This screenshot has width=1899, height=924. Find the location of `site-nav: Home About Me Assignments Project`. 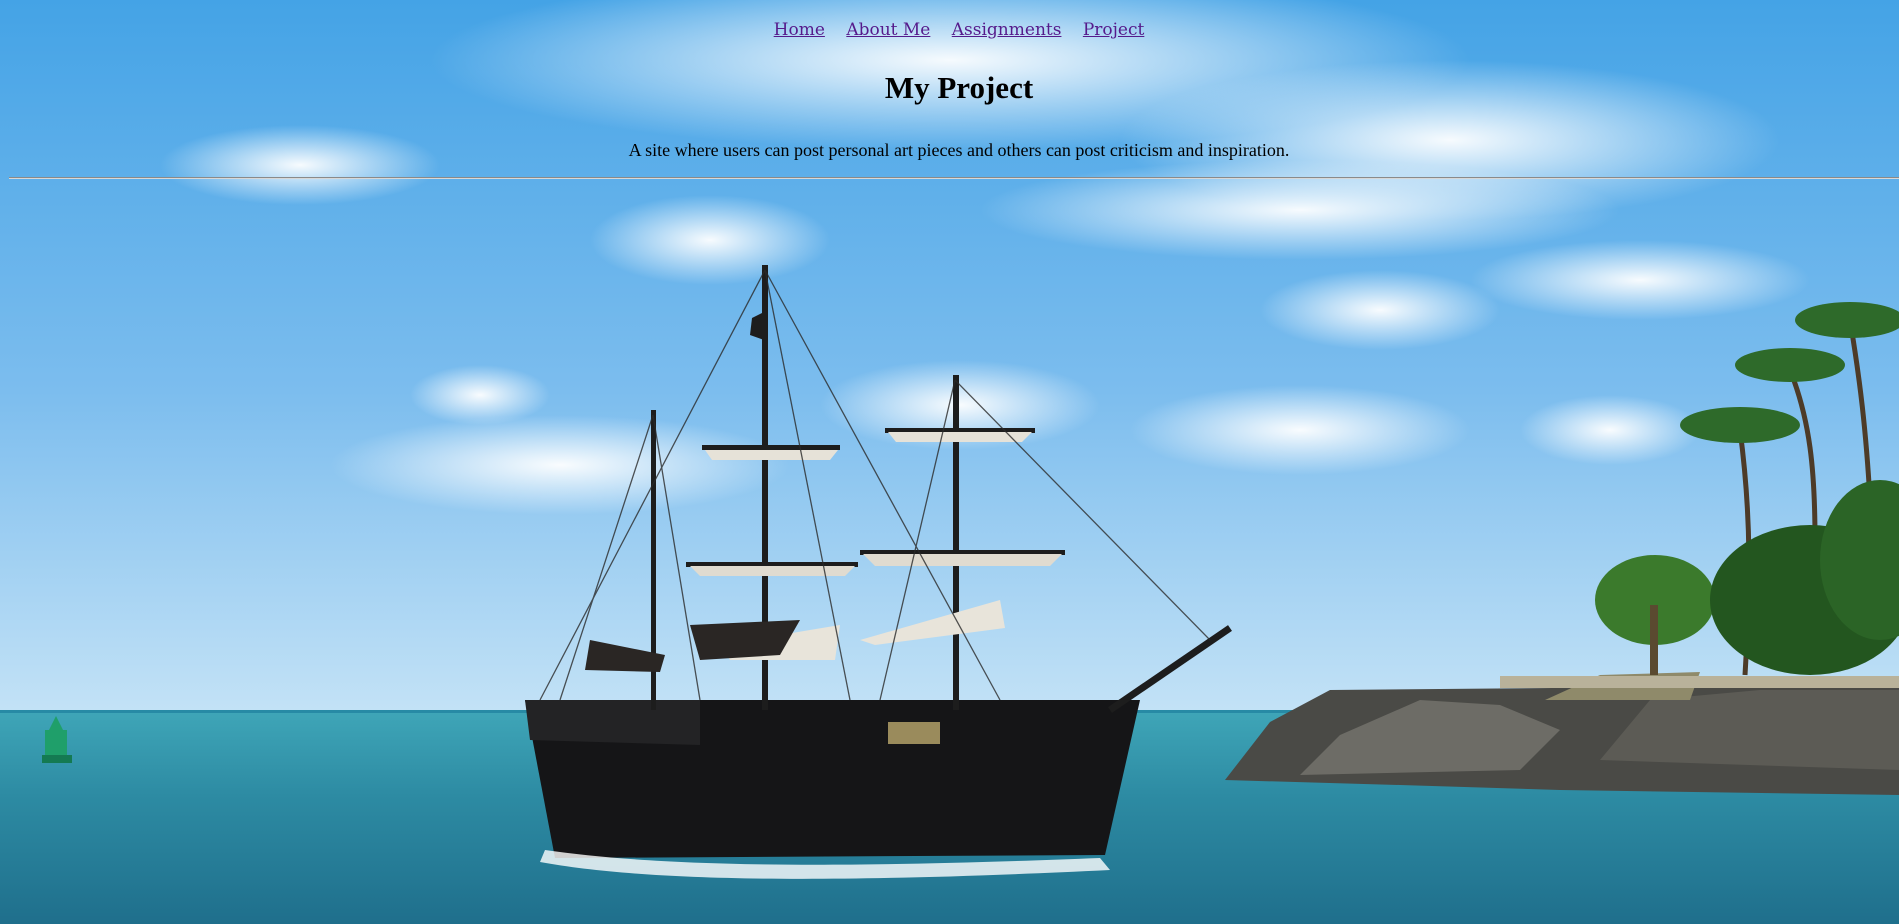

site-nav: Home About Me Assignments Project is located at coordinates (949, 30).